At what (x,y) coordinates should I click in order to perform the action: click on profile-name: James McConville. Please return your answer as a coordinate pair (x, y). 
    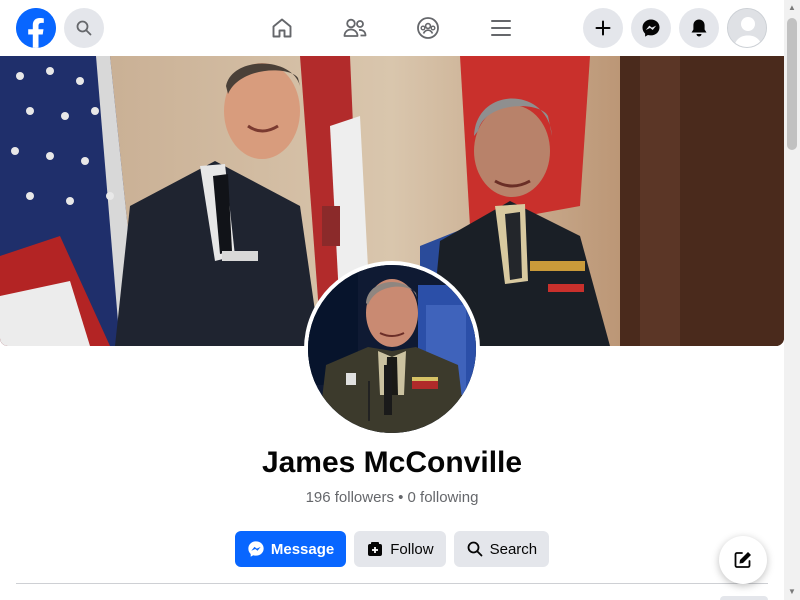
    Looking at the image, I should click on (392, 462).